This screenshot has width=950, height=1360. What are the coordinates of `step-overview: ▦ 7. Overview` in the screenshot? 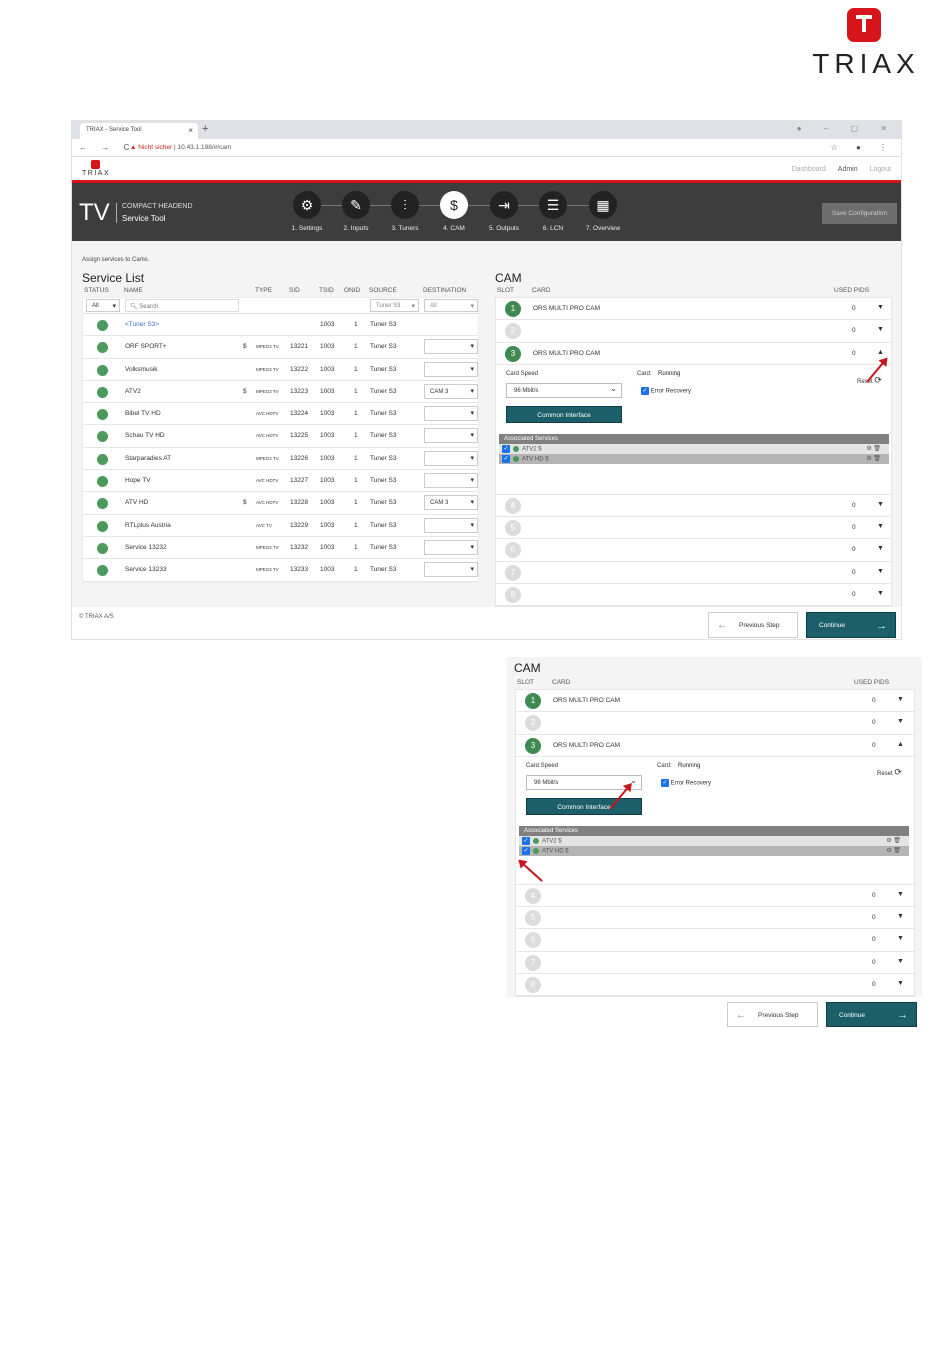 It's located at (603, 211).